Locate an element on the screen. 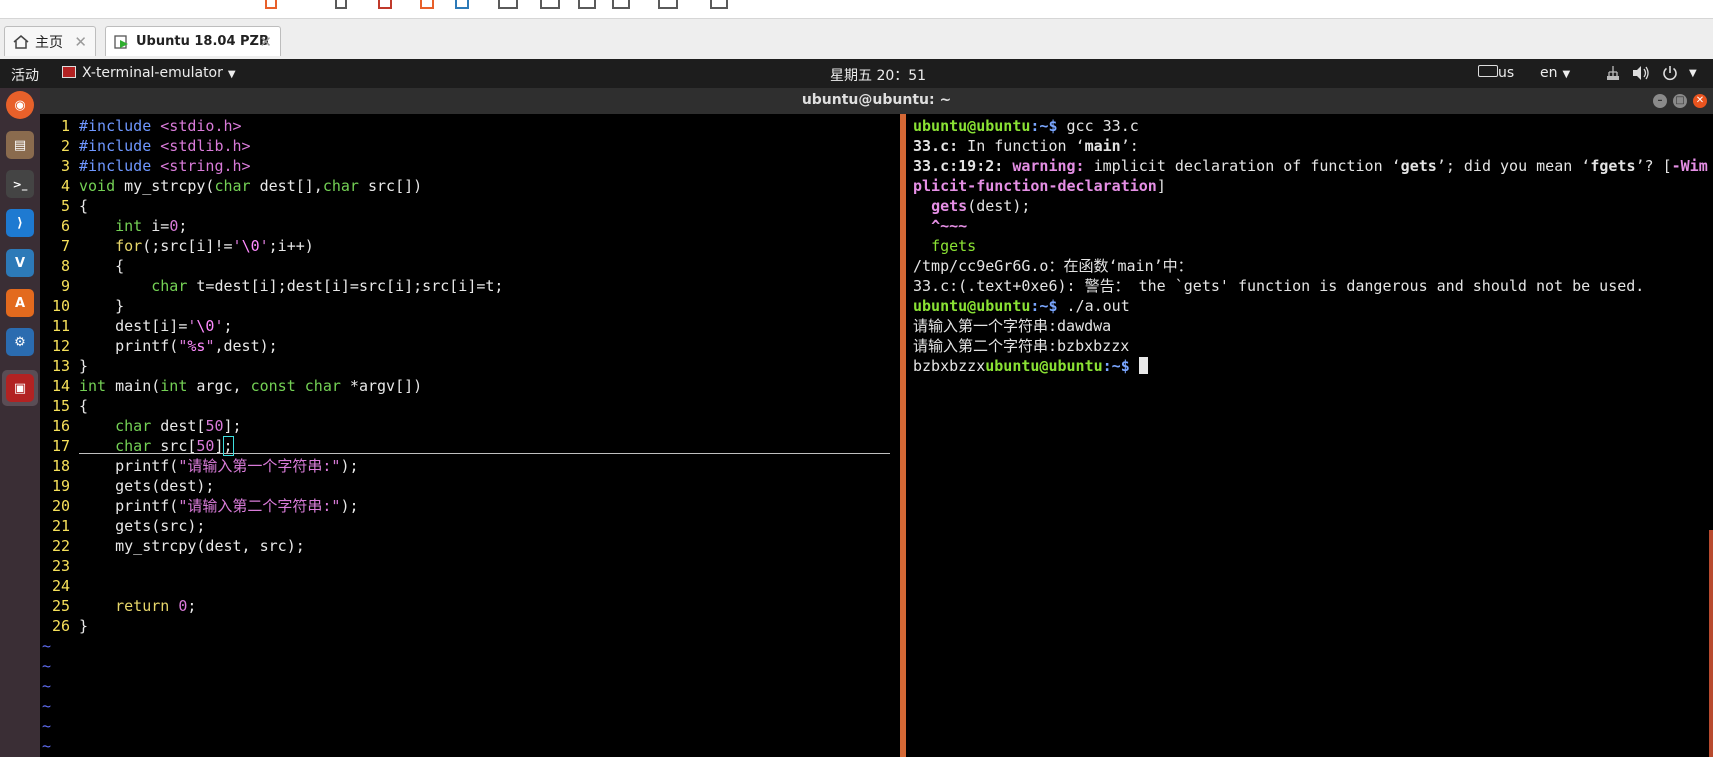 This screenshot has height=757, width=1713. code-line: 2 #include <stdlib.h> is located at coordinates (145, 146).